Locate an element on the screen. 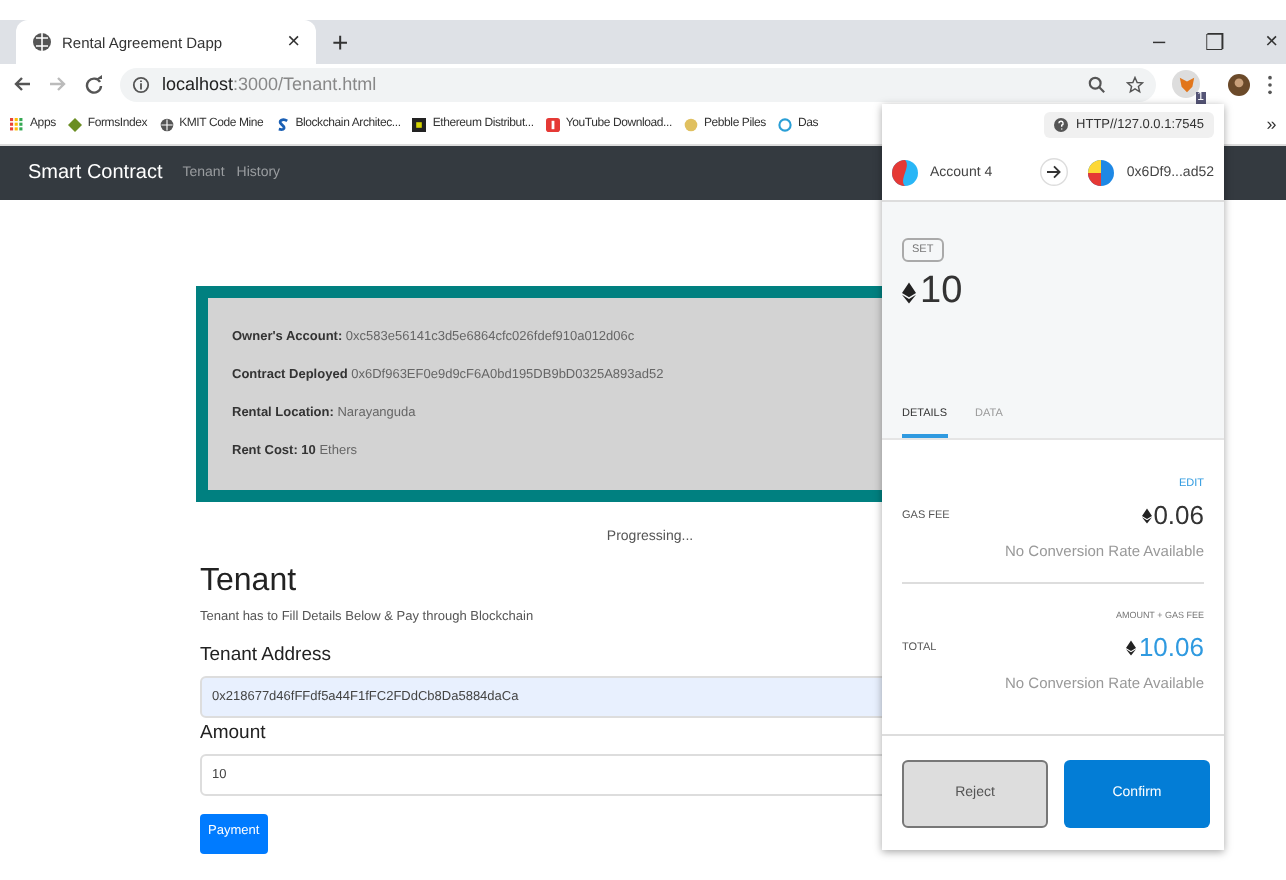 Image resolution: width=1286 pixels, height=880 pixels. reload-icon is located at coordinates (94, 84).